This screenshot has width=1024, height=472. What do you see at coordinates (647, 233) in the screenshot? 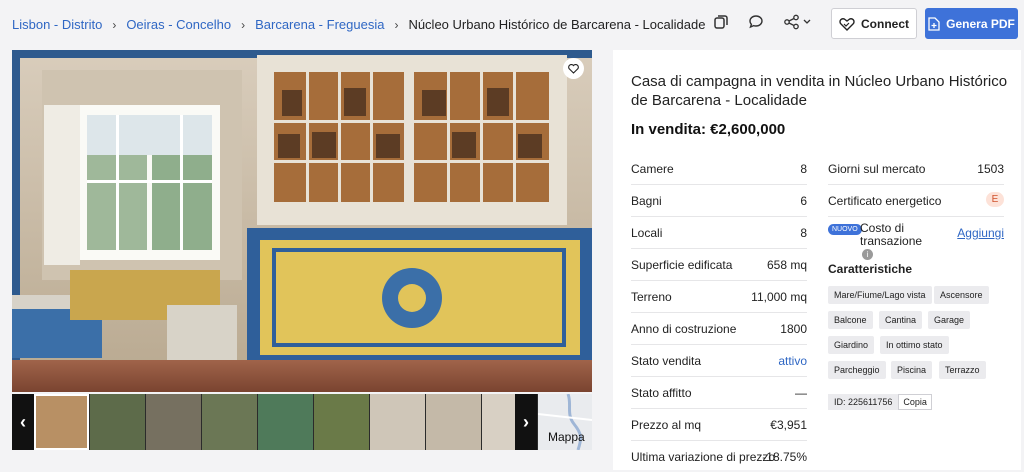
I see `detail-key: Locali` at bounding box center [647, 233].